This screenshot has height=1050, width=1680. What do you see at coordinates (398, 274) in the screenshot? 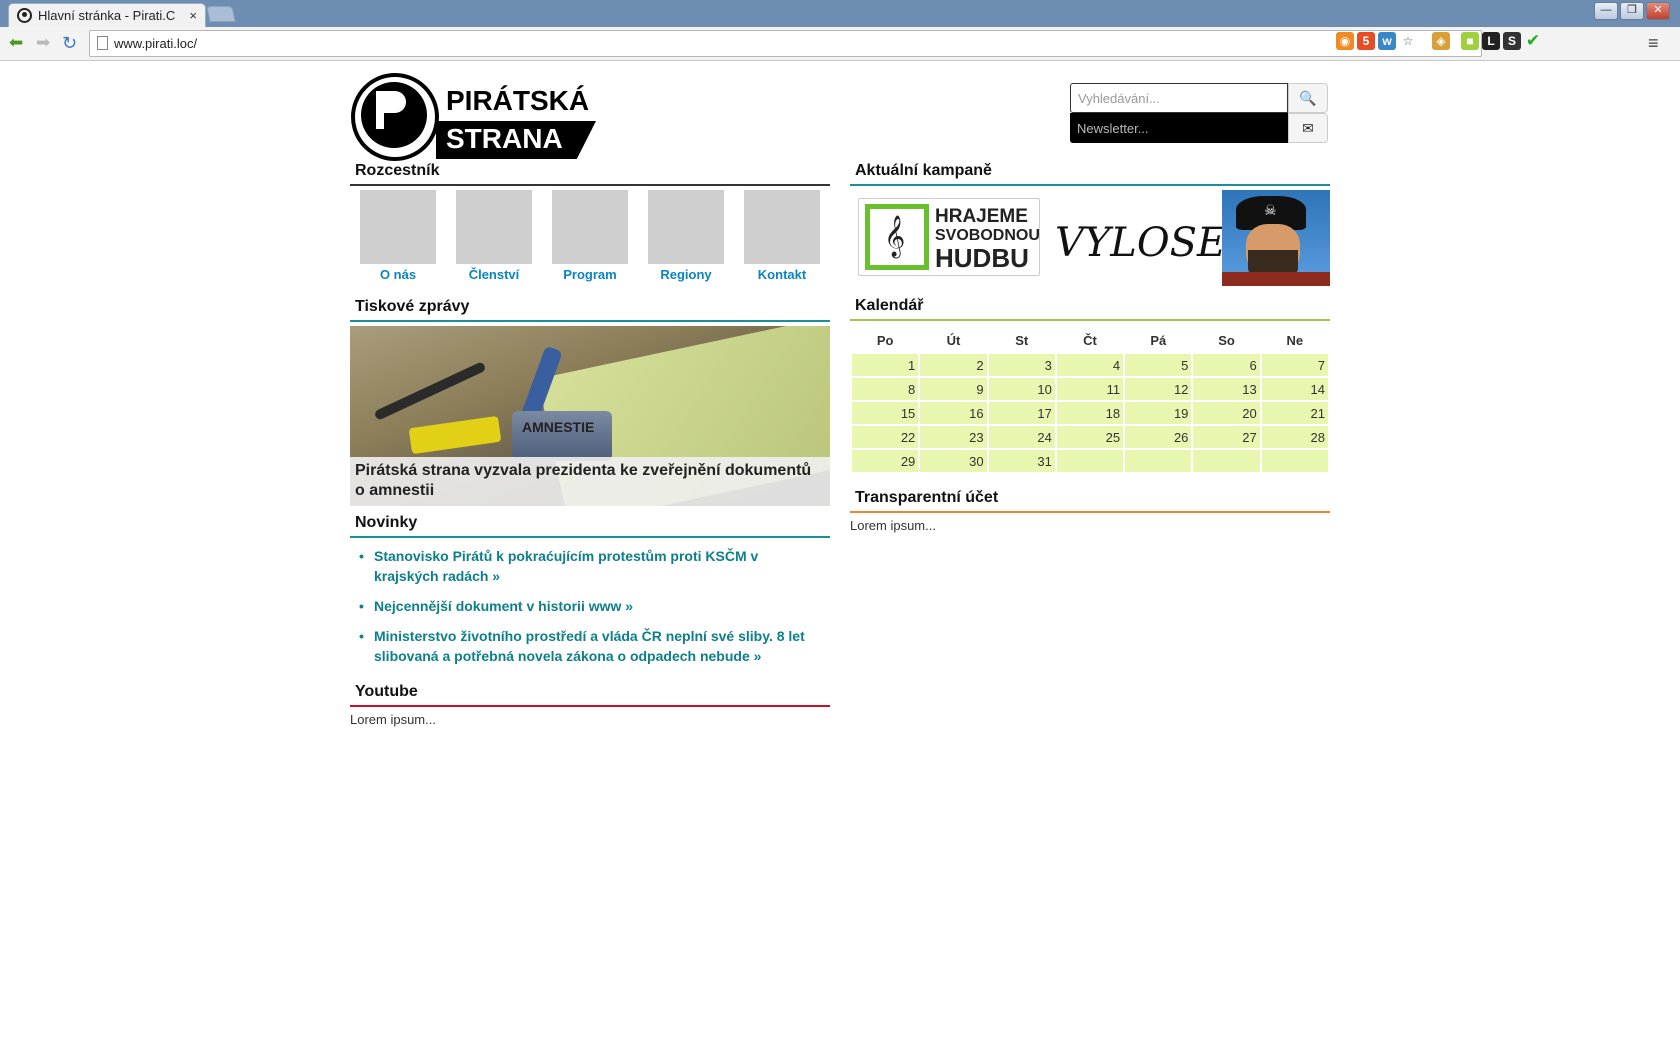
I see `tile-link: O nás` at bounding box center [398, 274].